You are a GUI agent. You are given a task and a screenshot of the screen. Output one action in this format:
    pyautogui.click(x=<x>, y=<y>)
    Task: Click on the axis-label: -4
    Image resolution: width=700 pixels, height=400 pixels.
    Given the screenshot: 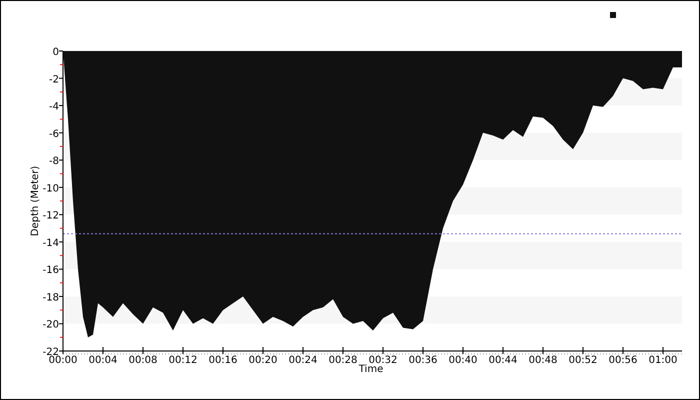 What is the action you would take?
    pyautogui.click(x=54, y=107)
    